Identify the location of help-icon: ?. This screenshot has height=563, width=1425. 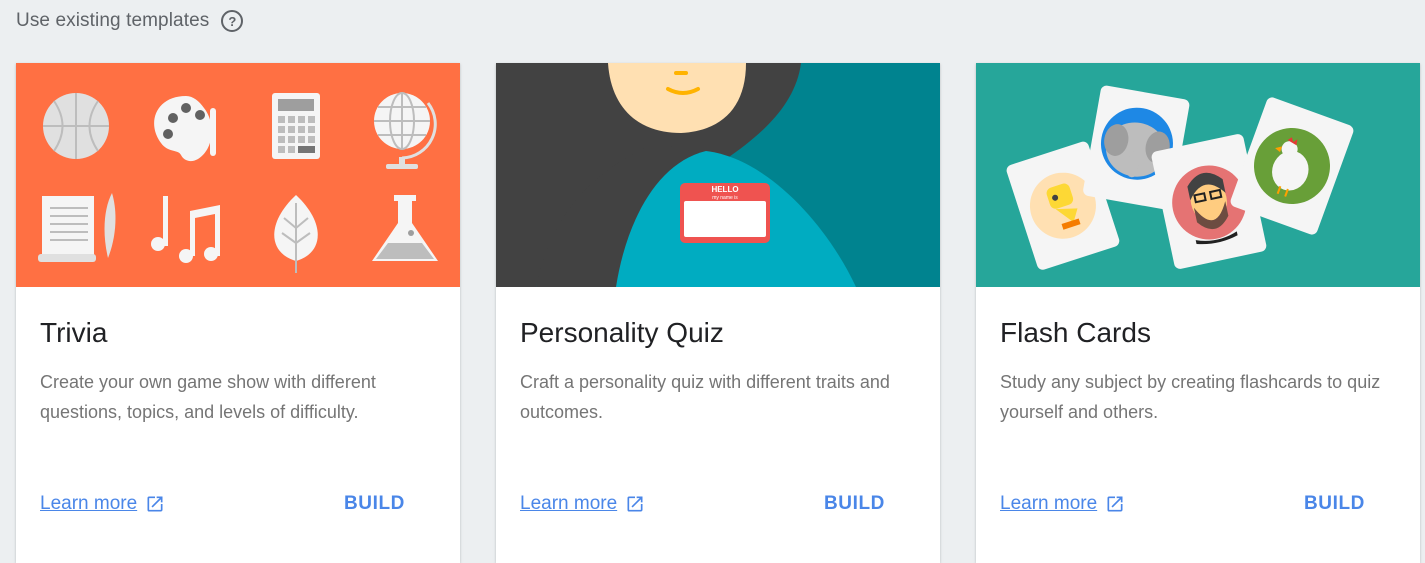
(232, 21).